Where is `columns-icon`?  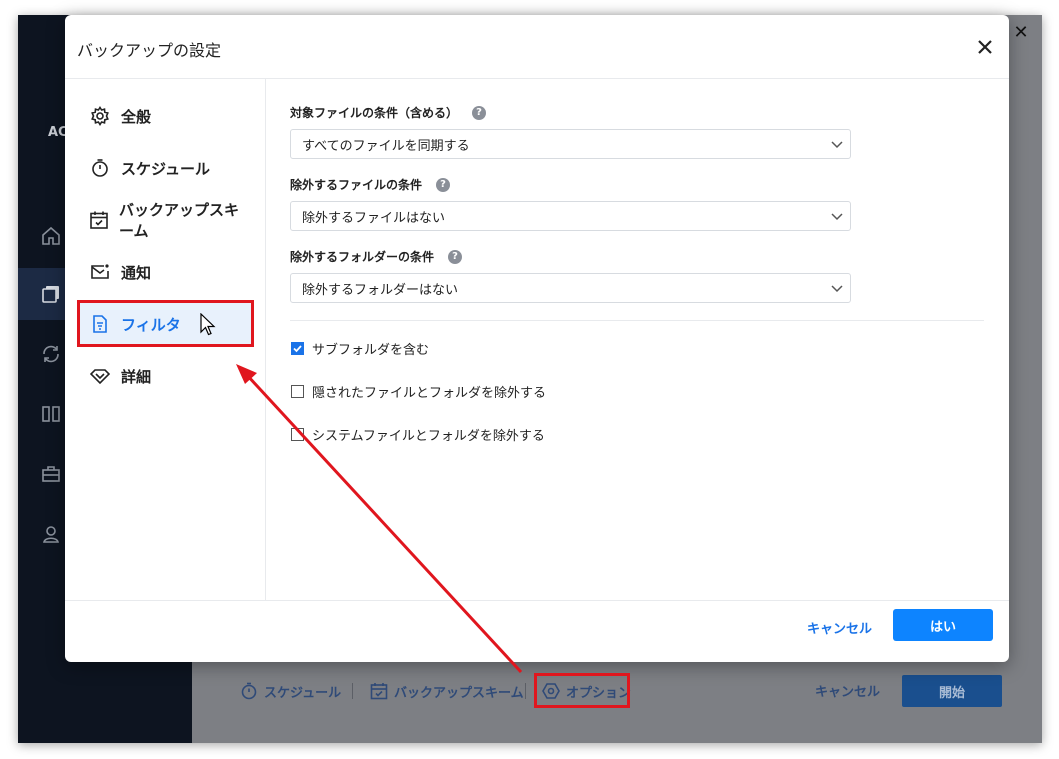
columns-icon is located at coordinates (51, 414).